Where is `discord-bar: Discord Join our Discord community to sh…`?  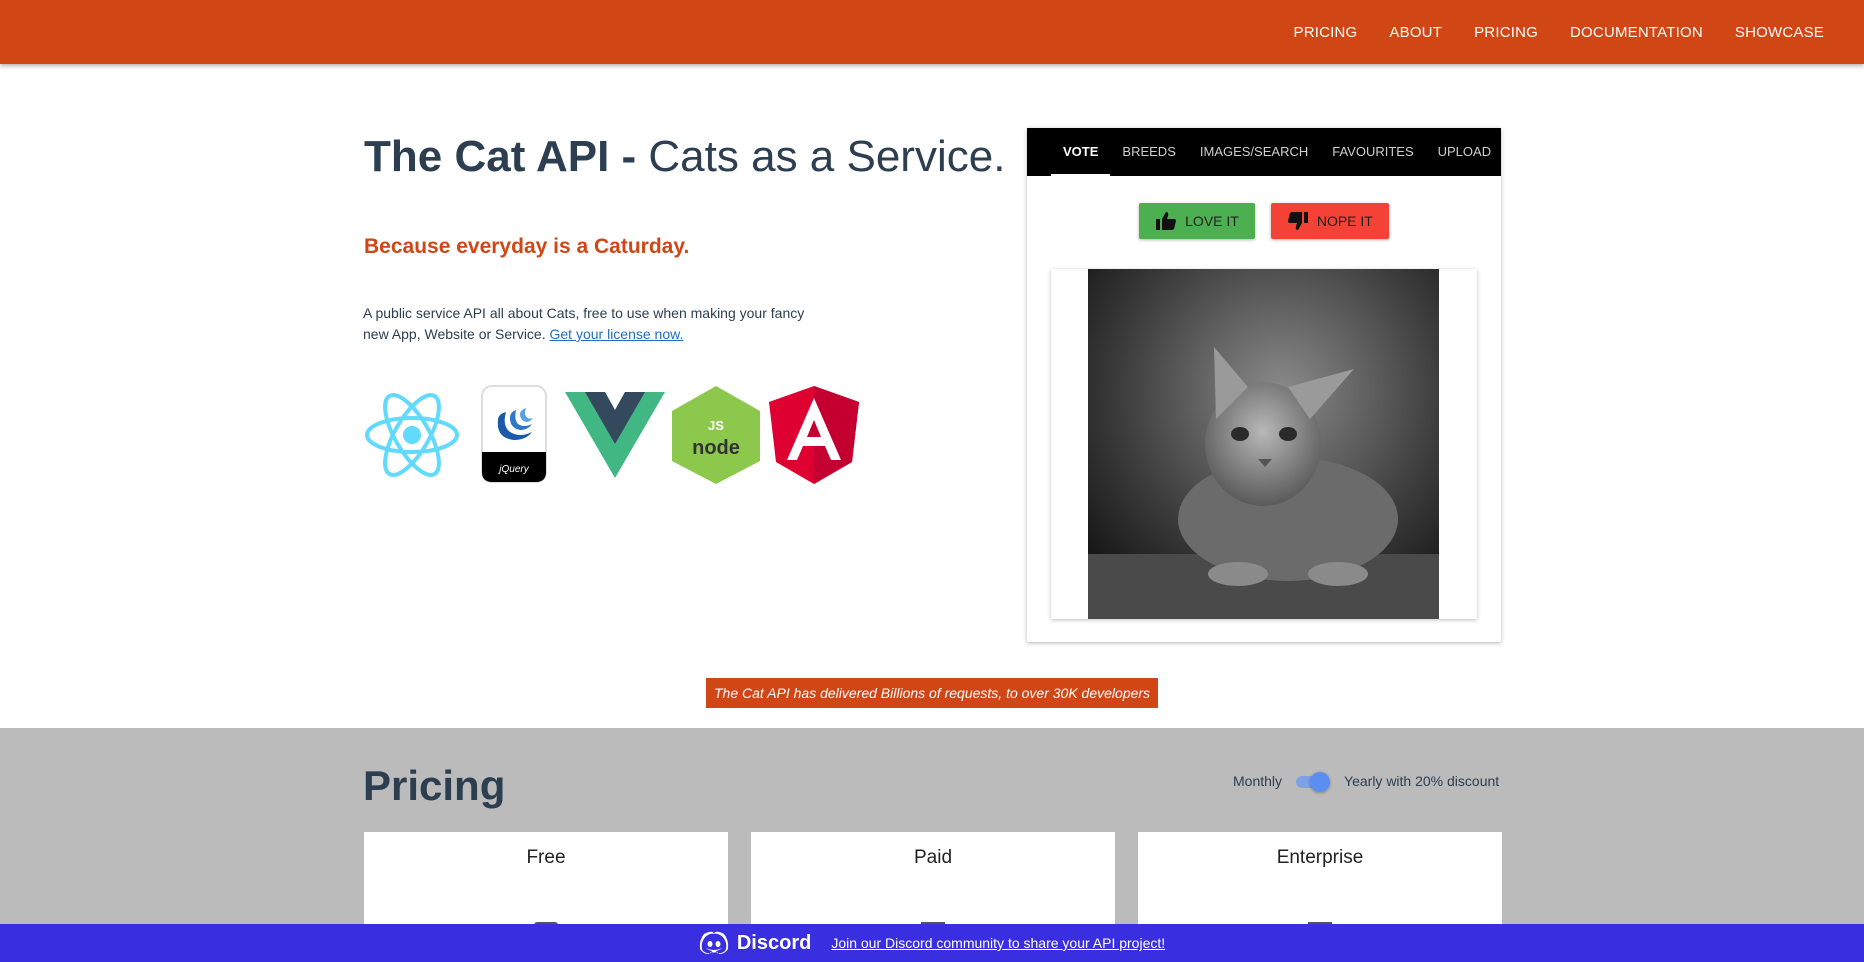 discord-bar: Discord Join our Discord community to sh… is located at coordinates (932, 943).